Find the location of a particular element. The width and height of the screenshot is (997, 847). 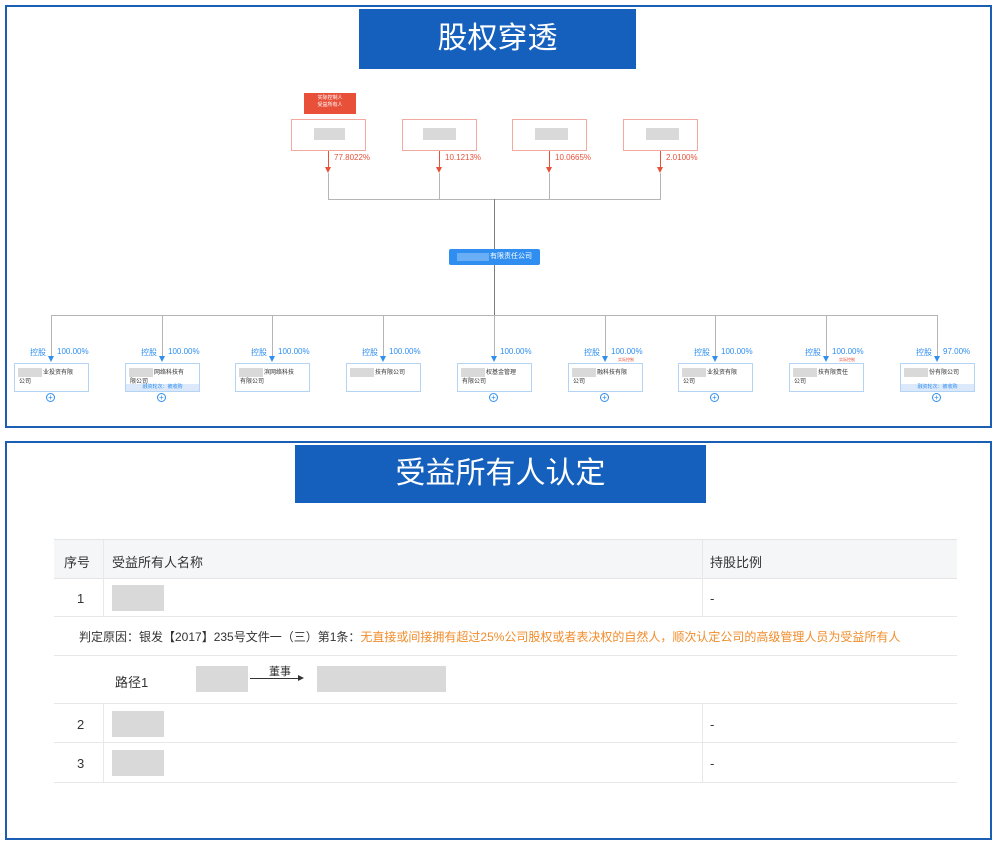

col-name: 受益所有人名称 is located at coordinates (158, 562).